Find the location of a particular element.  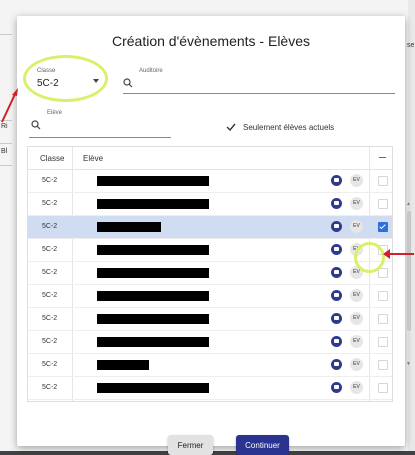

current-students-label: Seulement élèves actuels is located at coordinates (289, 127).